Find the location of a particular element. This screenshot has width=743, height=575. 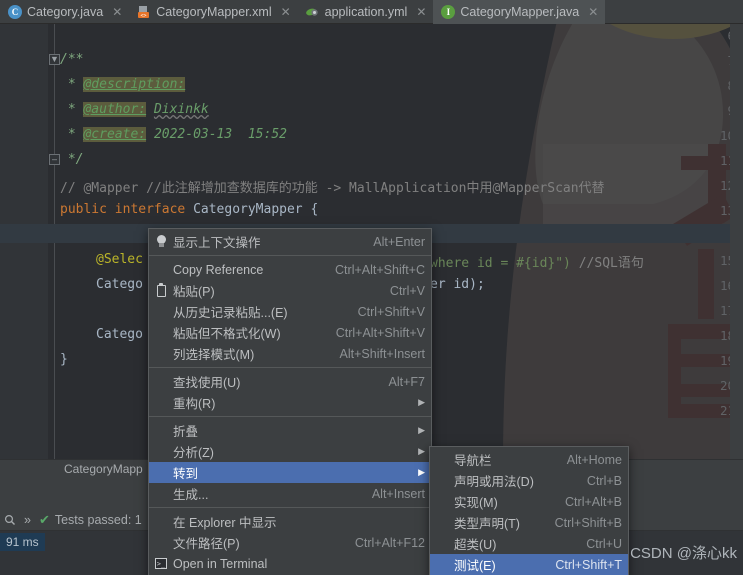

code-type-name: CategoryMapper { is located at coordinates (256, 209).